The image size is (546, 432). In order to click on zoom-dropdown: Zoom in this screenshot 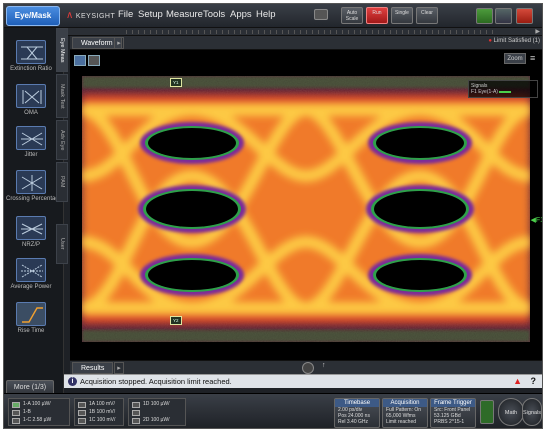, I will do `click(515, 58)`.